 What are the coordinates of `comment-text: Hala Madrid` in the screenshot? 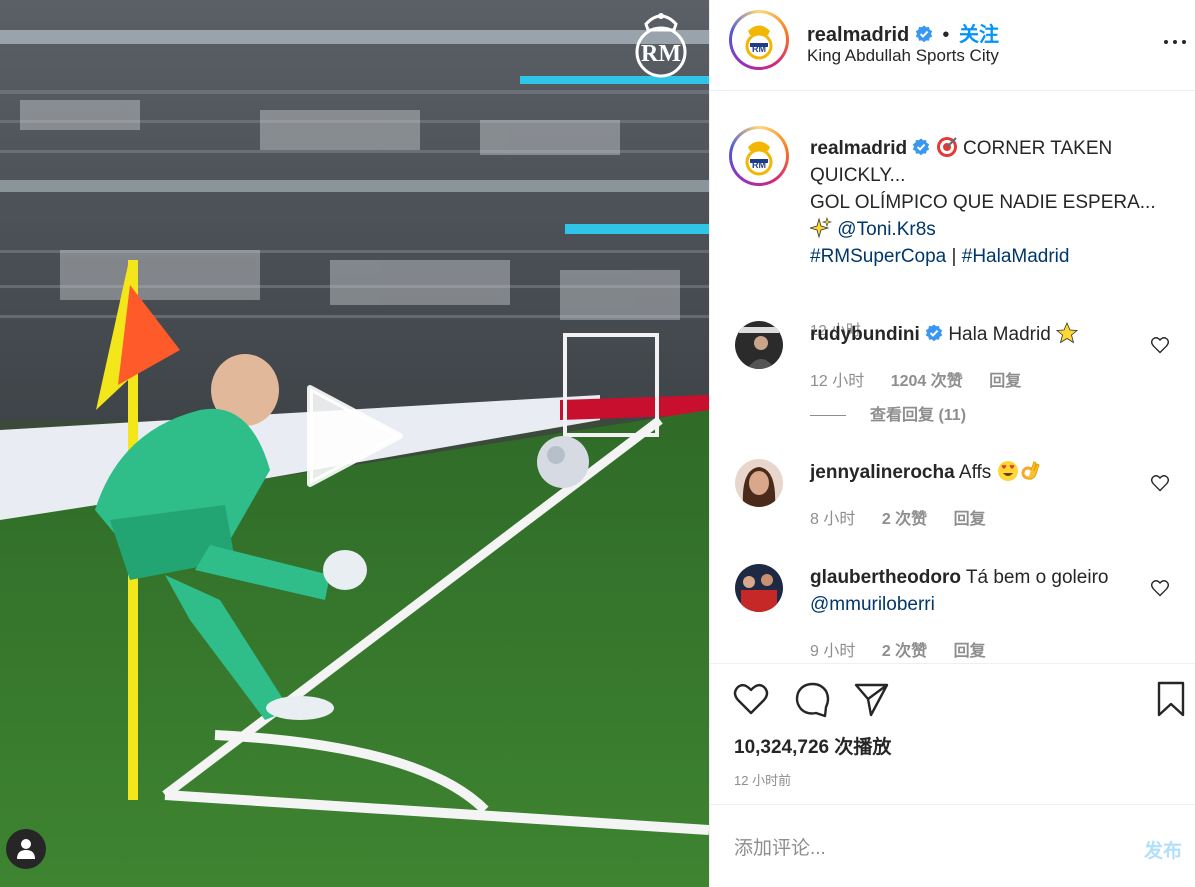 It's located at (999, 334).